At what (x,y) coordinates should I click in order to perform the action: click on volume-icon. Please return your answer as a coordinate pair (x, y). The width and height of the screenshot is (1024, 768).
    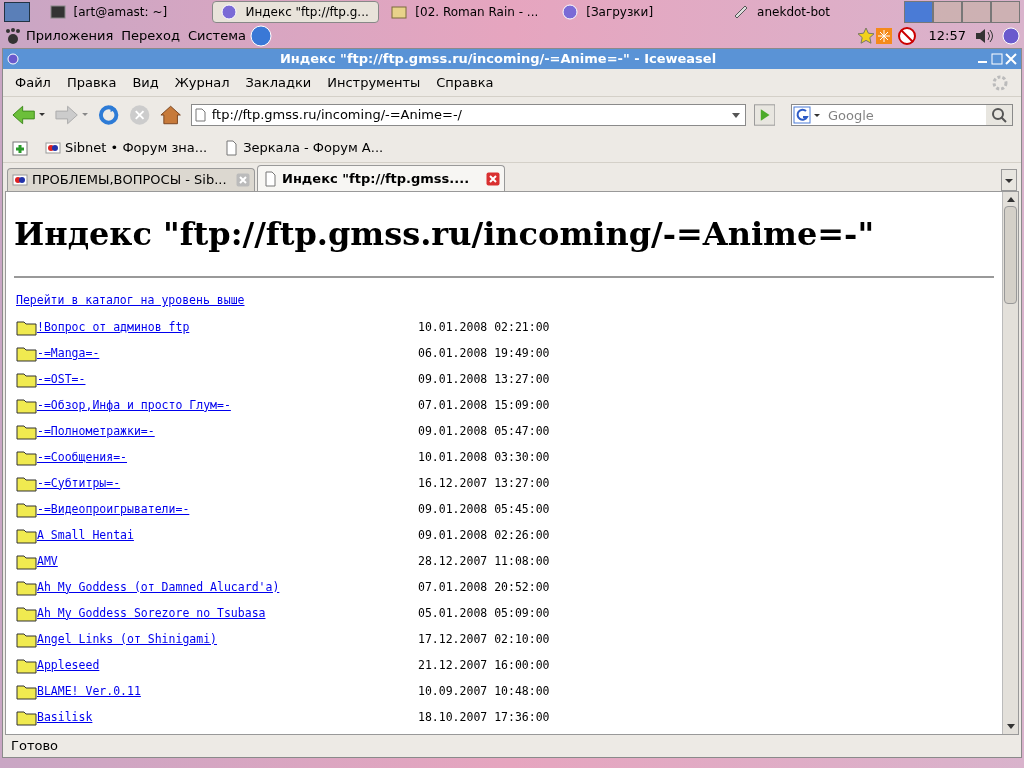
    Looking at the image, I should click on (984, 36).